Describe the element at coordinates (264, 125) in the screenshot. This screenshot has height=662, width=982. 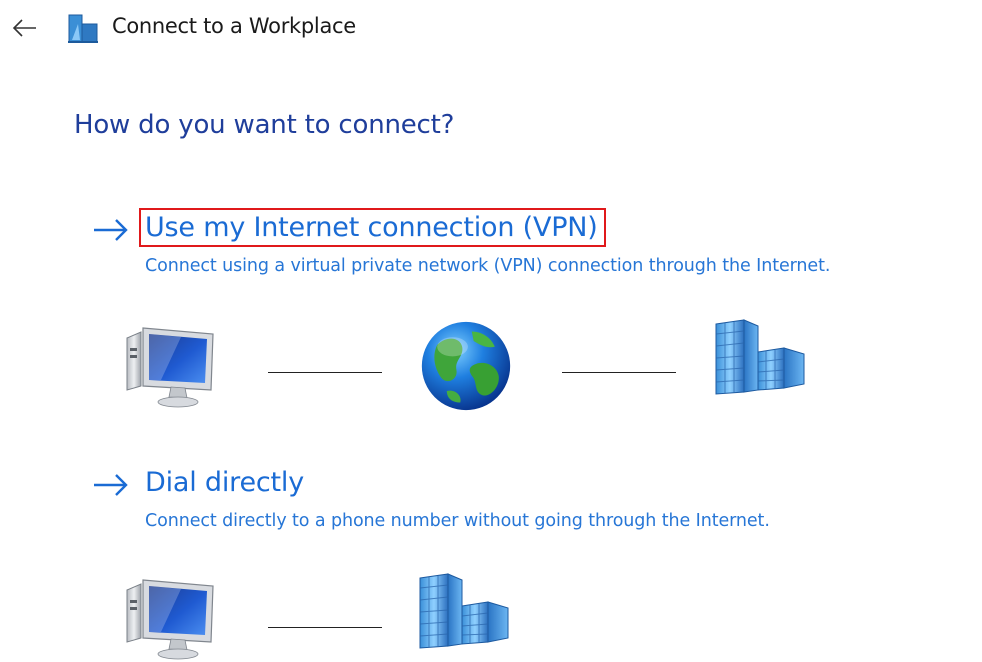
I see `page-heading: How do you want to connect?` at that location.